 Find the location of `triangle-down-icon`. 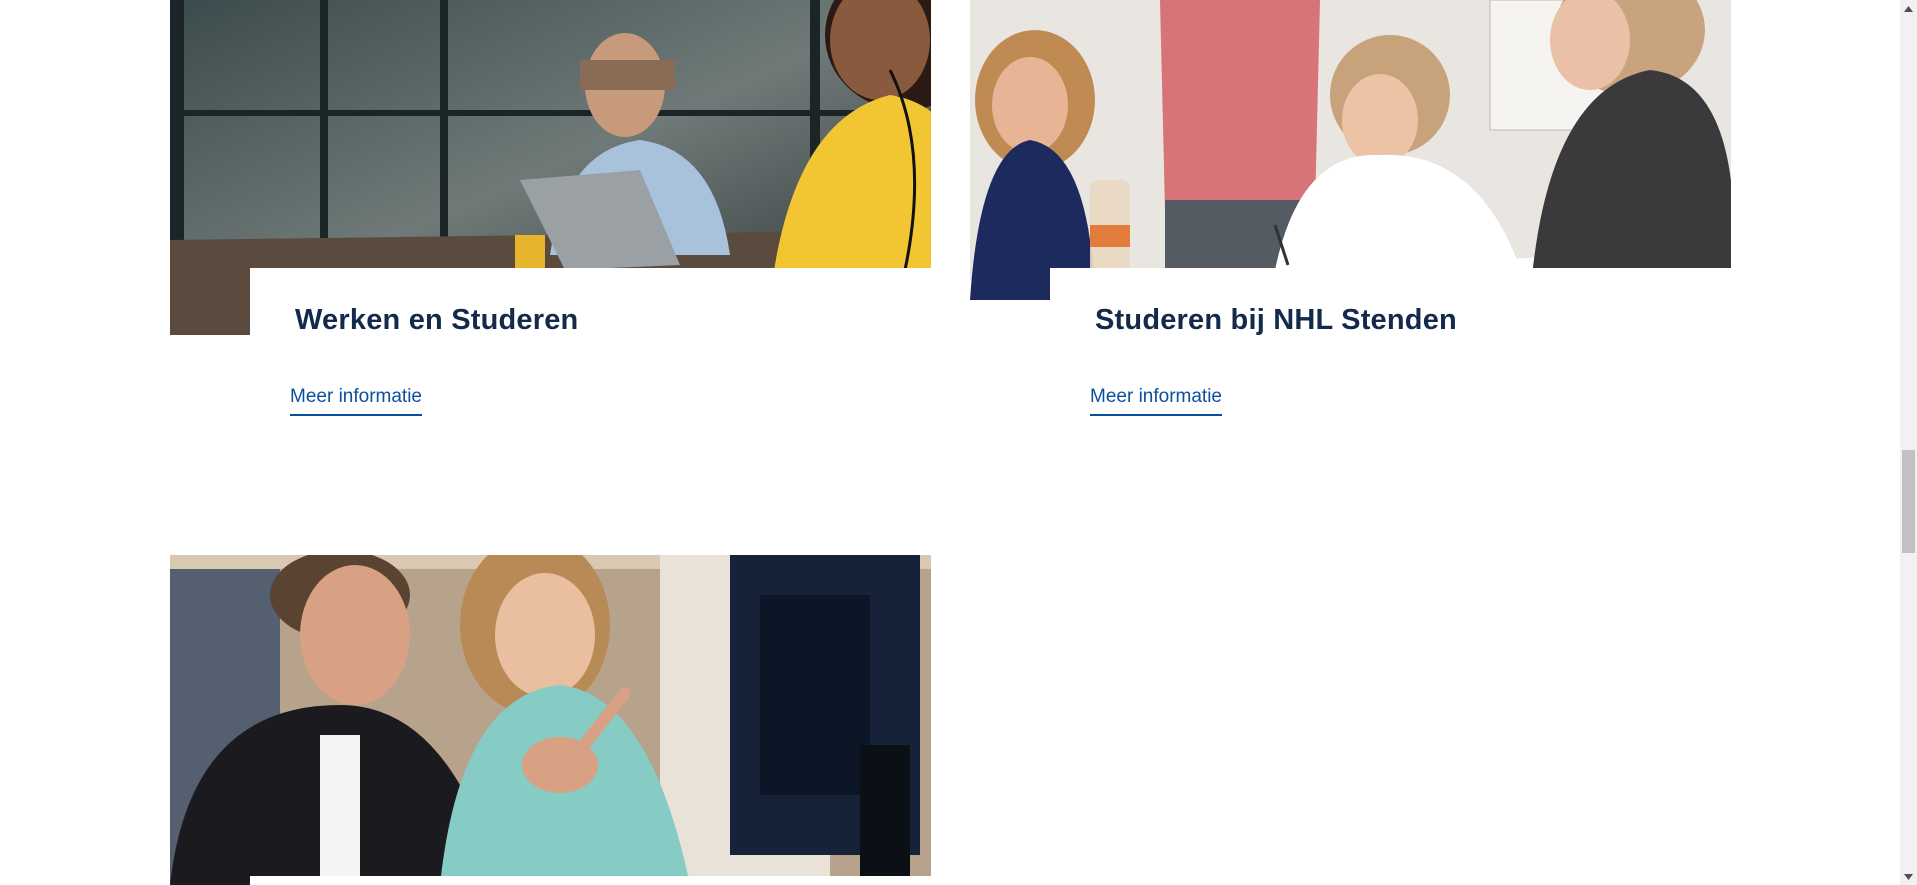

triangle-down-icon is located at coordinates (1908, 876).